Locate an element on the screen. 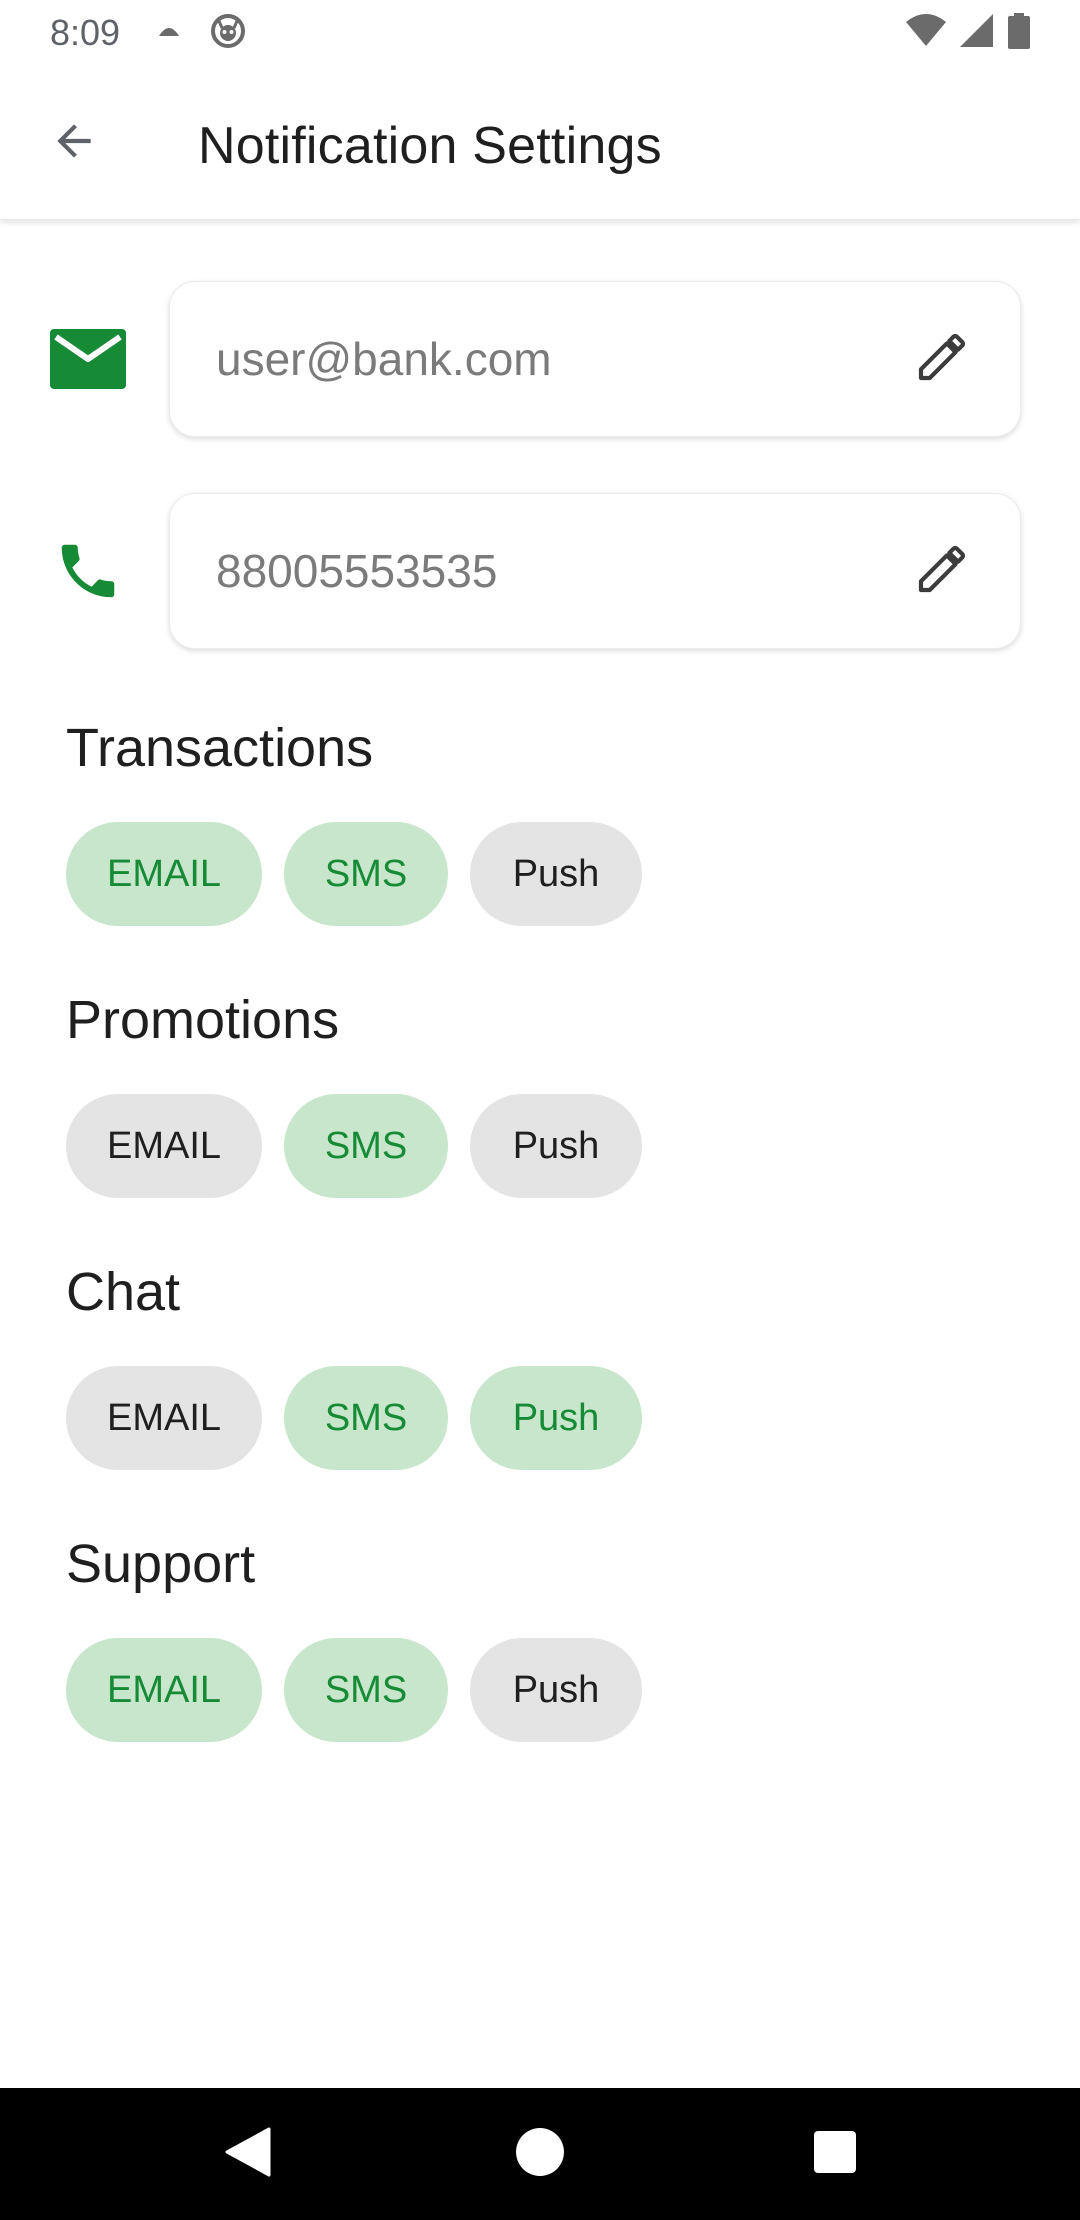  battery-icon is located at coordinates (1019, 33).